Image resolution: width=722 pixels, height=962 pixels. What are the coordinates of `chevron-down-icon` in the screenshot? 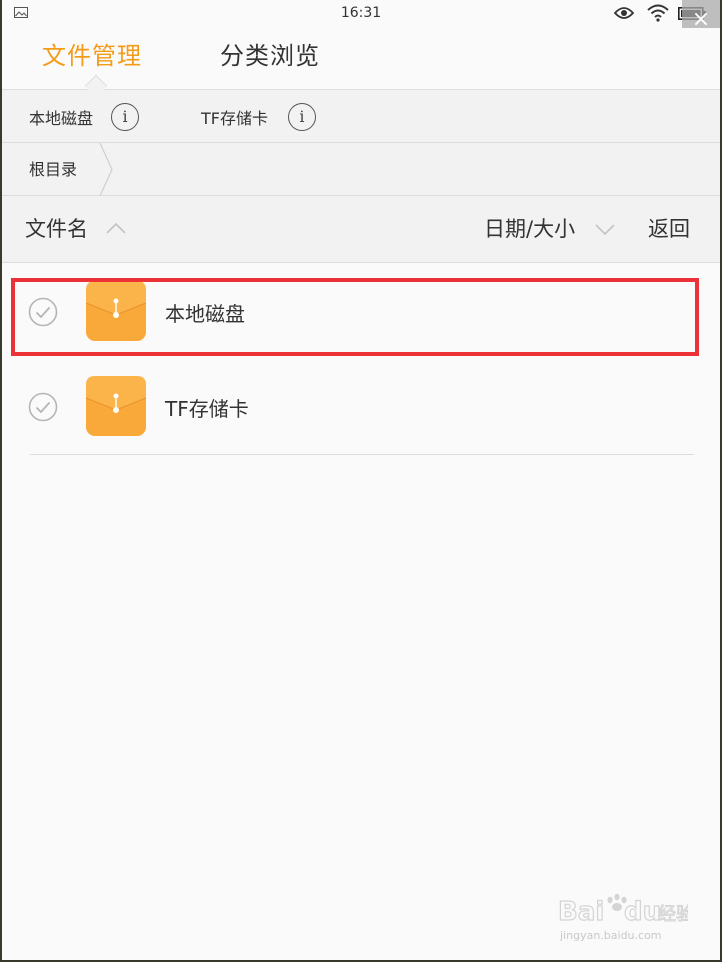 It's located at (605, 230).